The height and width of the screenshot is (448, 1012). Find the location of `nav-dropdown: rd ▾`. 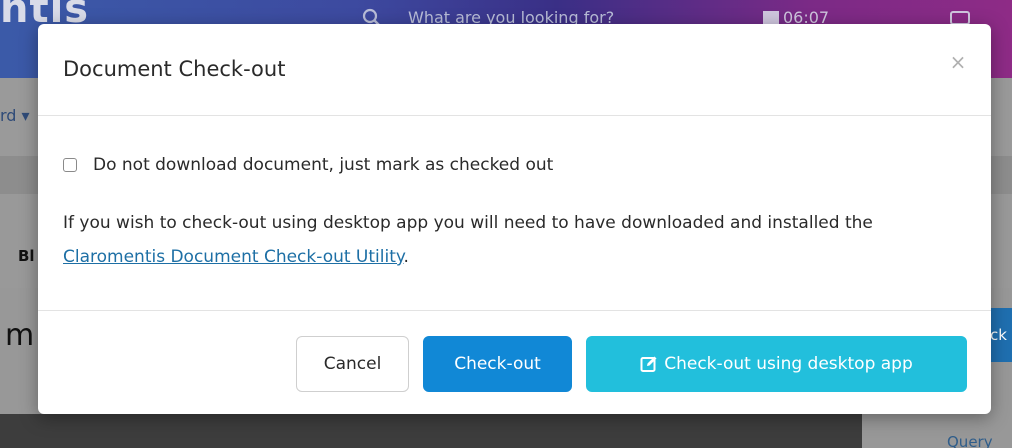

nav-dropdown: rd ▾ is located at coordinates (15, 115).